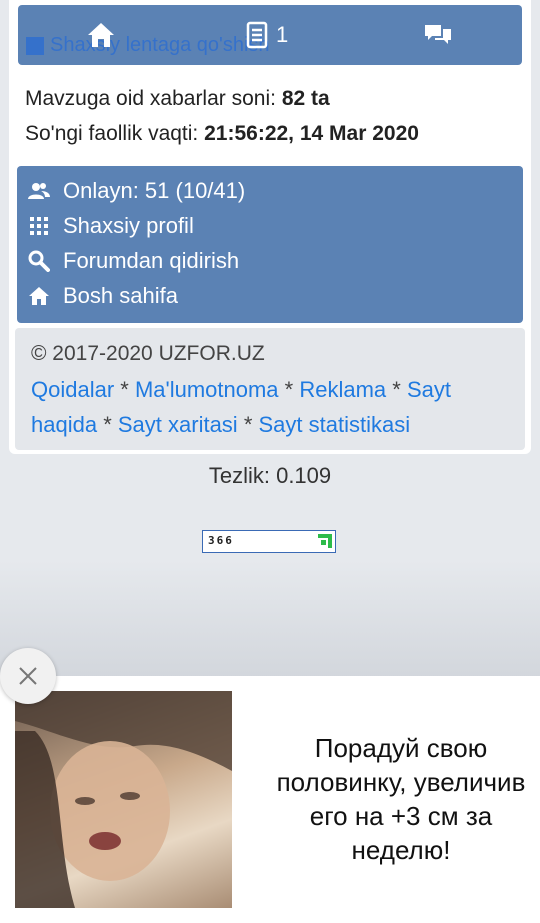 The height and width of the screenshot is (923, 540). What do you see at coordinates (115, 133) in the screenshot?
I see `last-activity-label: So'ngi faollik vaqti:` at bounding box center [115, 133].